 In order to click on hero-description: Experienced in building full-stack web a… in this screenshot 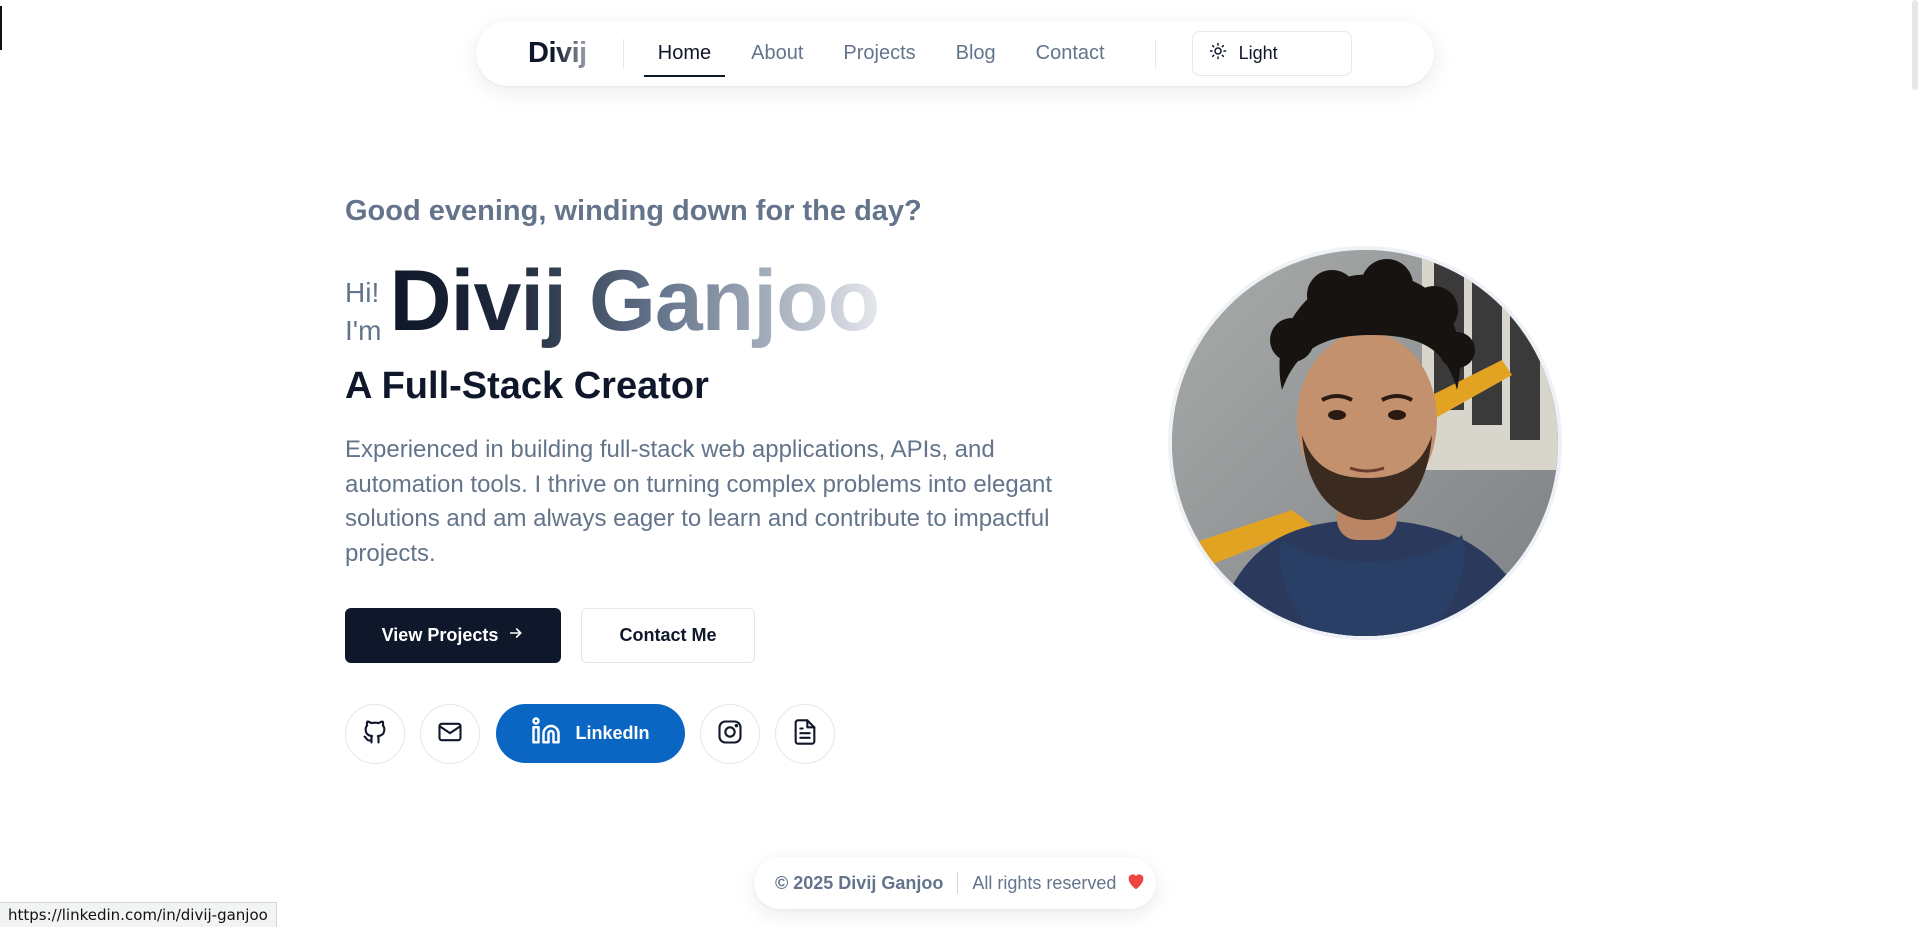, I will do `click(699, 501)`.